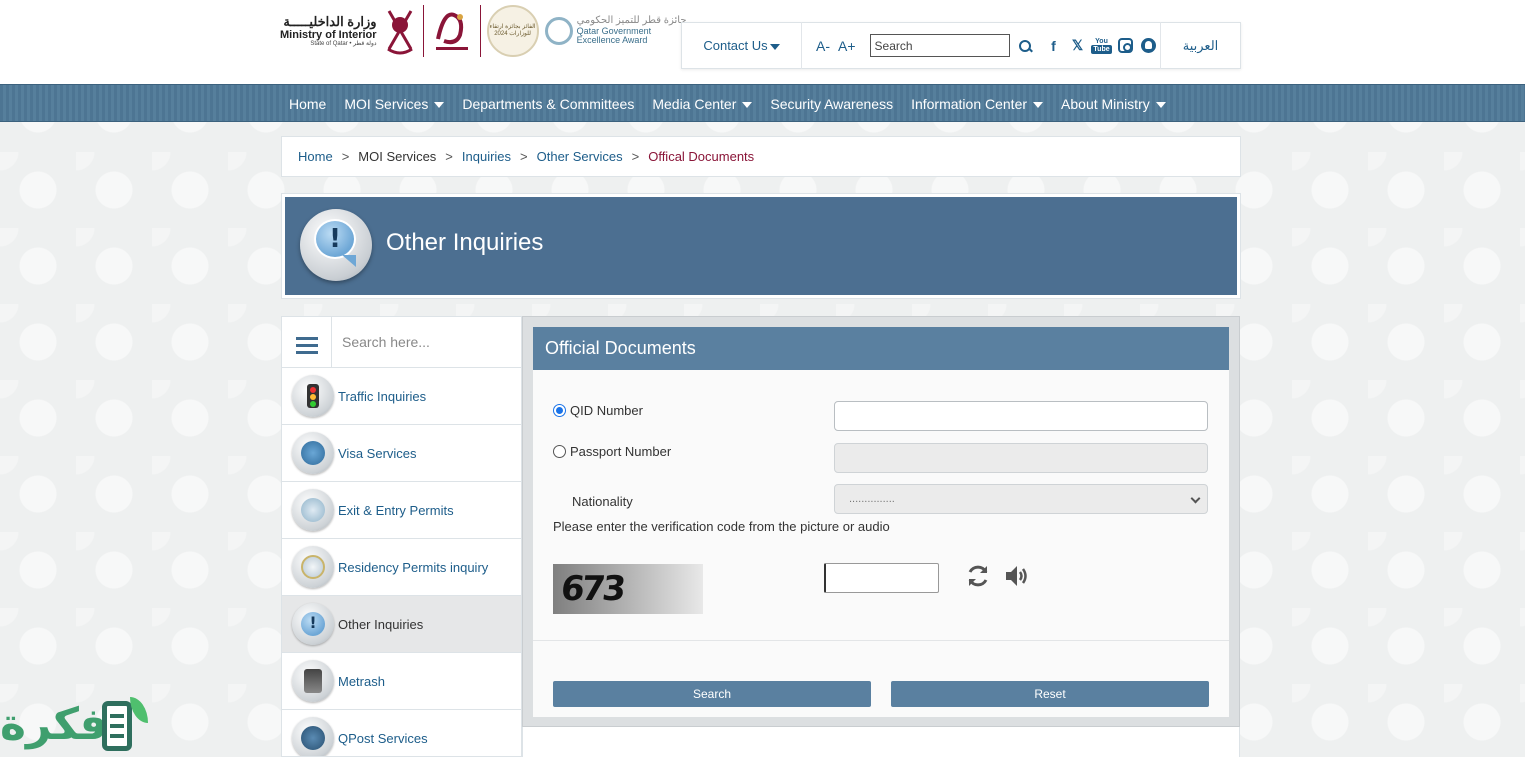  Describe the element at coordinates (1200, 45) in the screenshot. I see `language-switch-link: العربية` at that location.